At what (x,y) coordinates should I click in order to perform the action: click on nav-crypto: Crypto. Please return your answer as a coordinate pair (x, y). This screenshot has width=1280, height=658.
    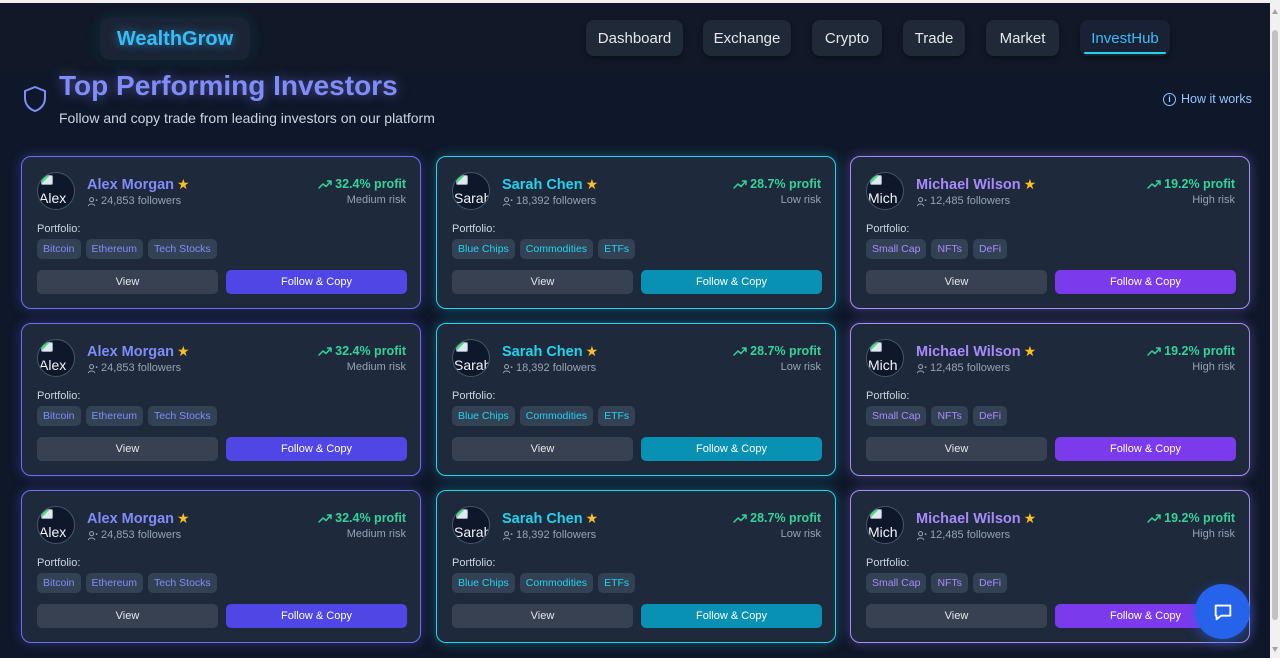
    Looking at the image, I should click on (847, 38).